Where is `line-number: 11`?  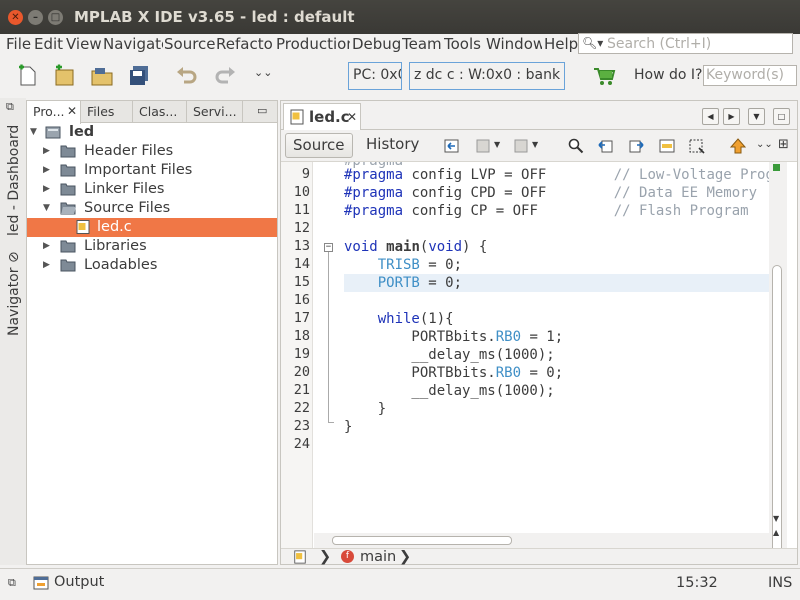
line-number: 11 is located at coordinates (301, 210).